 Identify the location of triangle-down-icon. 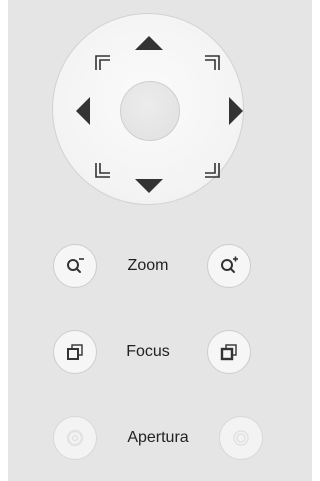
(149, 186).